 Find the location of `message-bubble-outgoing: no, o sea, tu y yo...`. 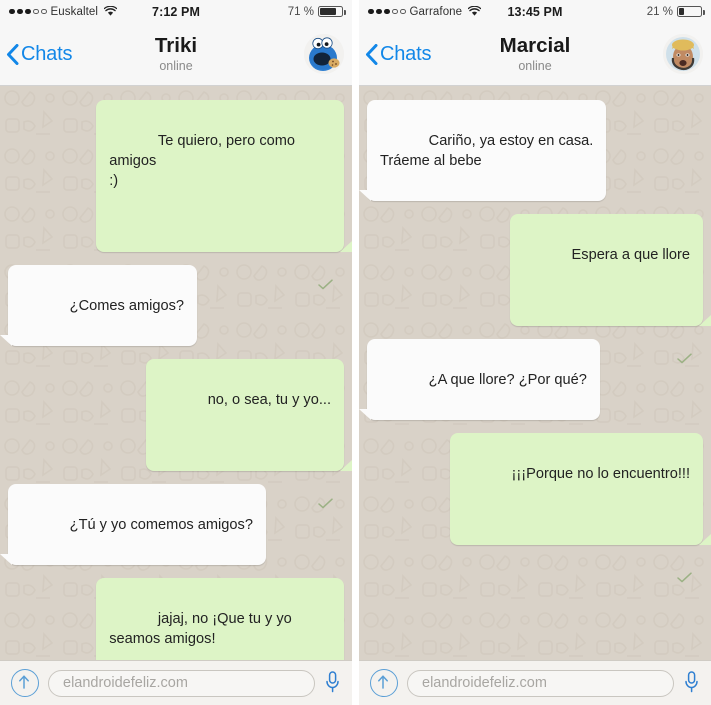

message-bubble-outgoing: no, o sea, tu y yo... is located at coordinates (249, 434).